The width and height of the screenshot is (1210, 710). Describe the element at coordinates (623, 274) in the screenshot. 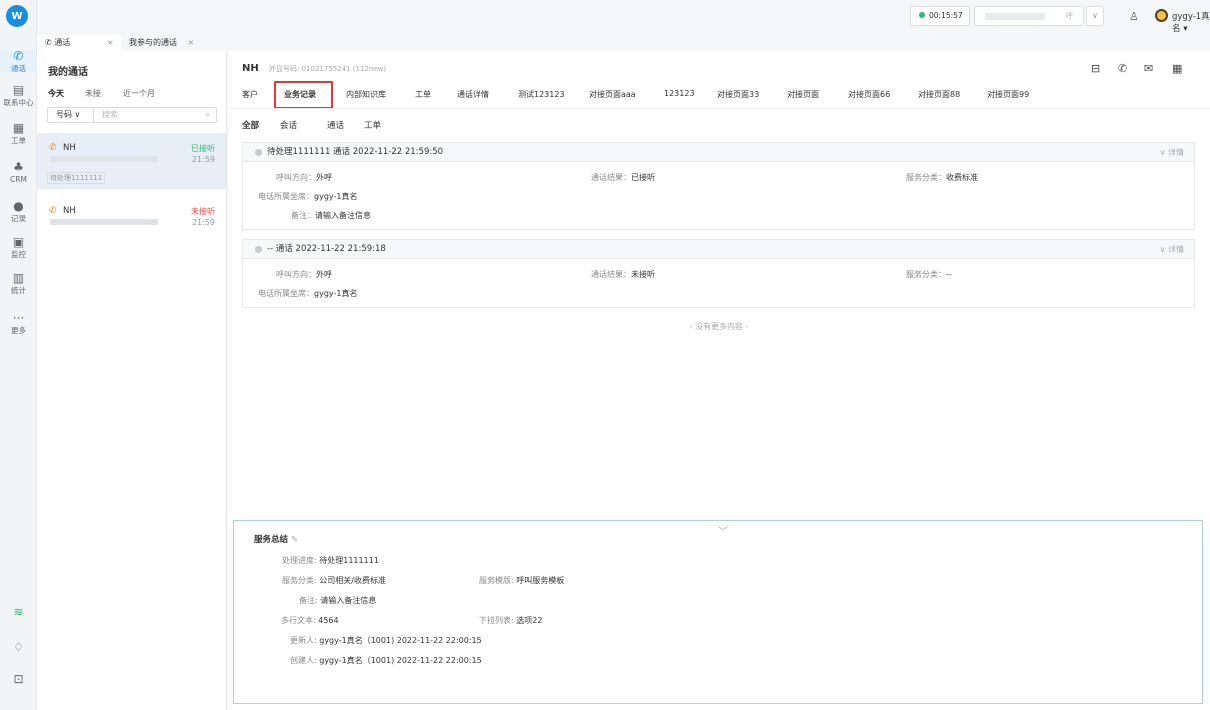

I see `record-field: 通话结果：未接听` at that location.